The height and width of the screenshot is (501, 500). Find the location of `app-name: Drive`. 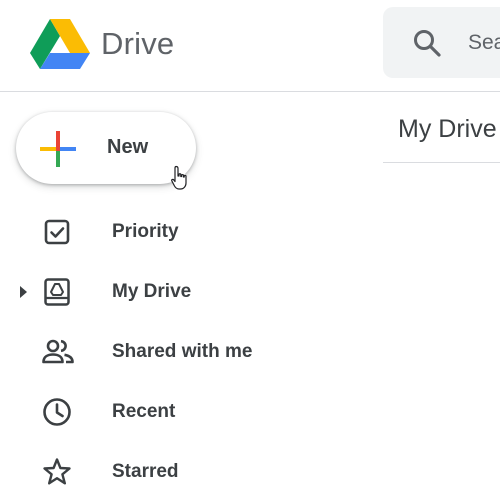

app-name: Drive is located at coordinates (138, 43).